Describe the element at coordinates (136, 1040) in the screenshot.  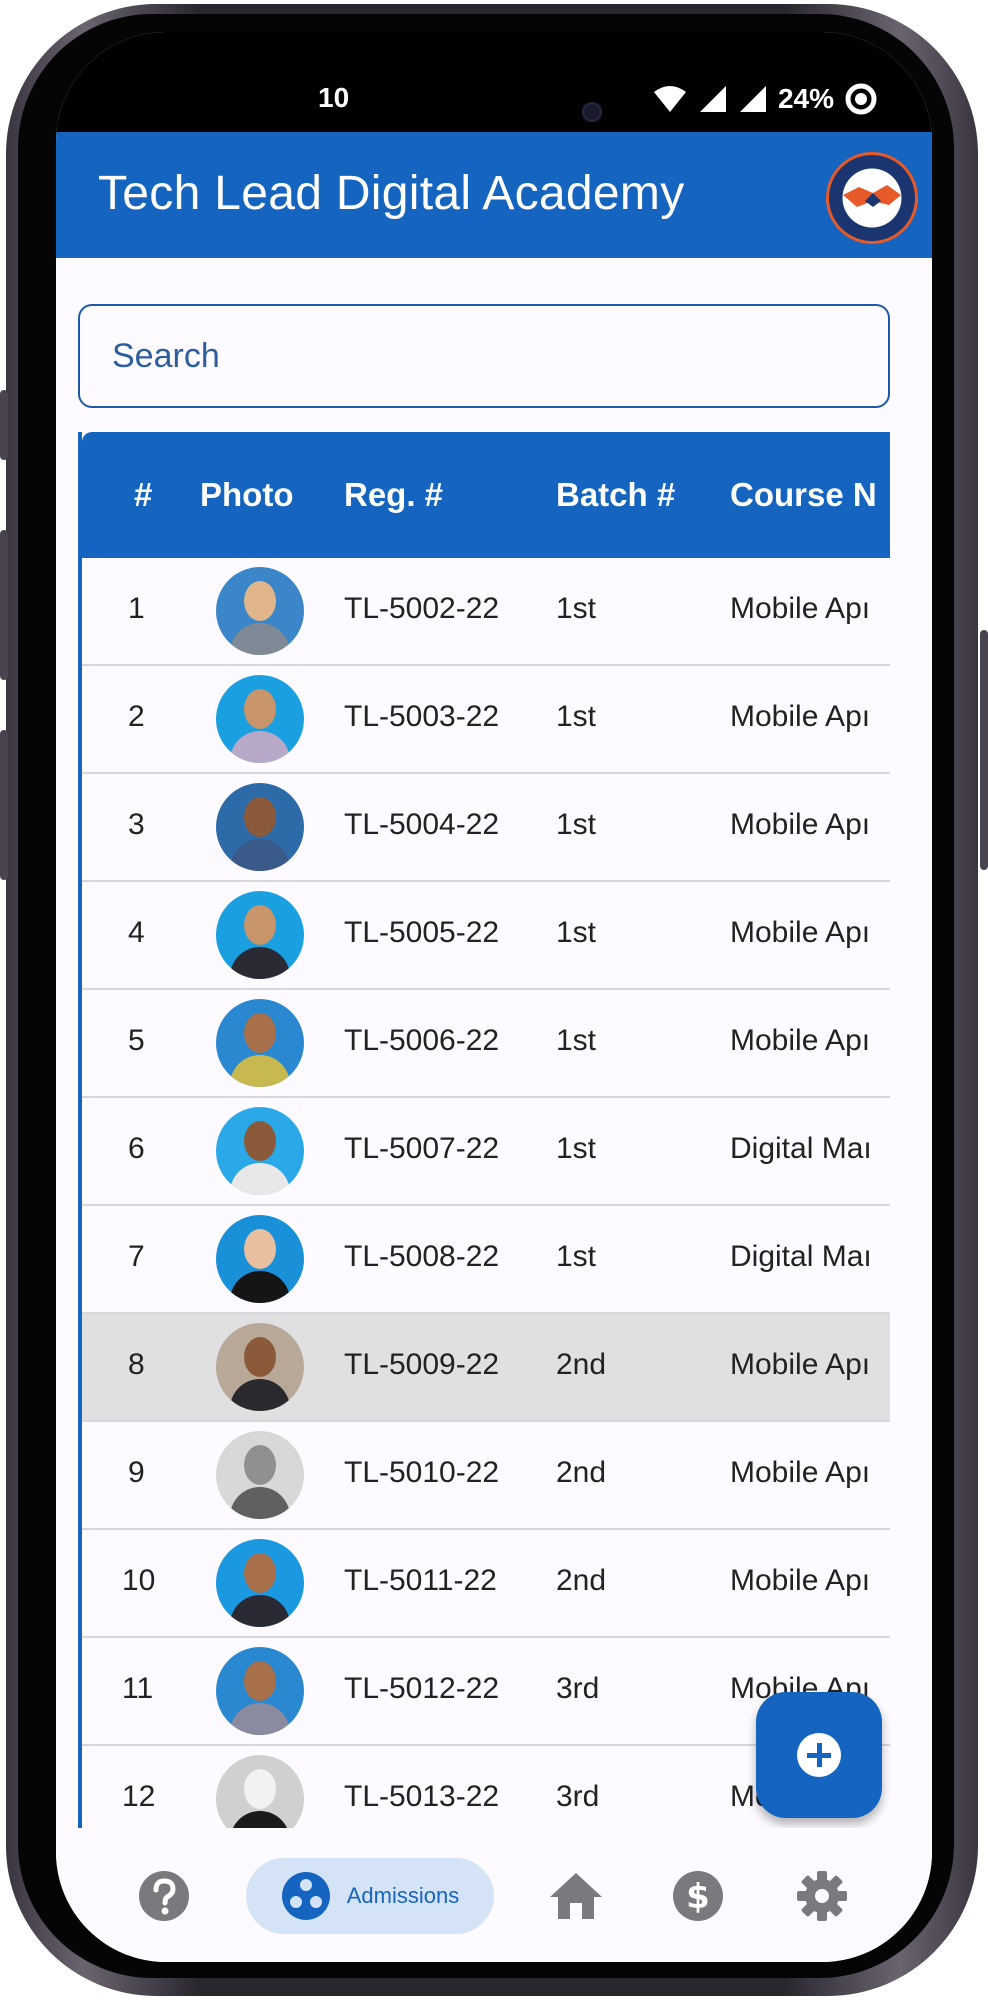
I see `row-number: 5` at that location.